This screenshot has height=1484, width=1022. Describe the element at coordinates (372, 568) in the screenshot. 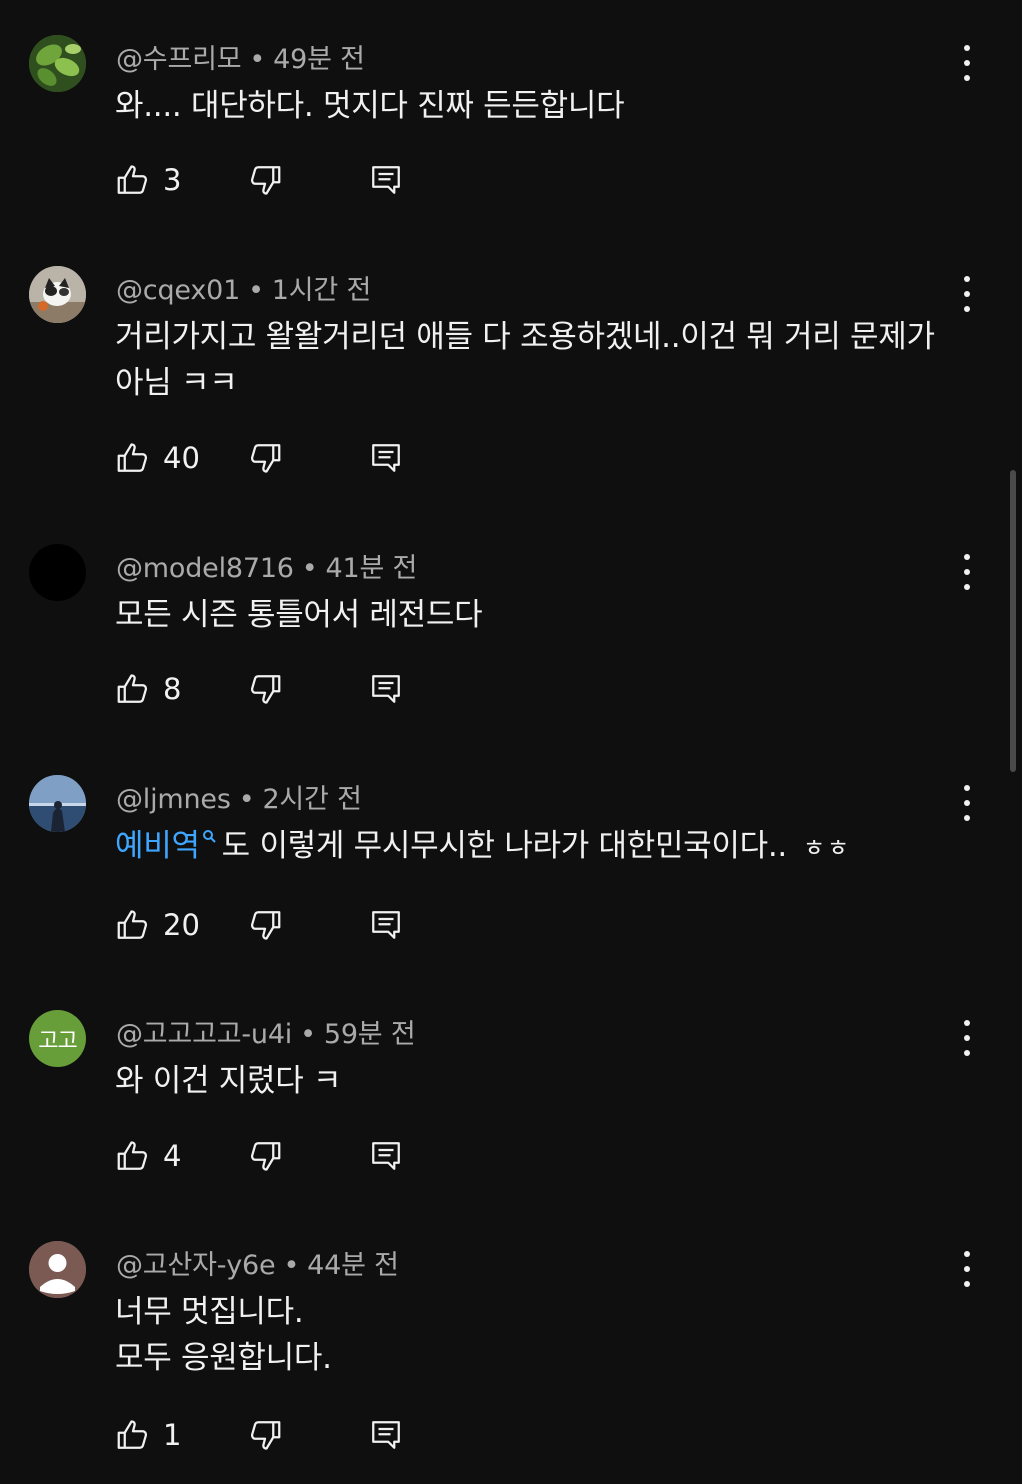

I see `comment-time: 41분 전` at that location.